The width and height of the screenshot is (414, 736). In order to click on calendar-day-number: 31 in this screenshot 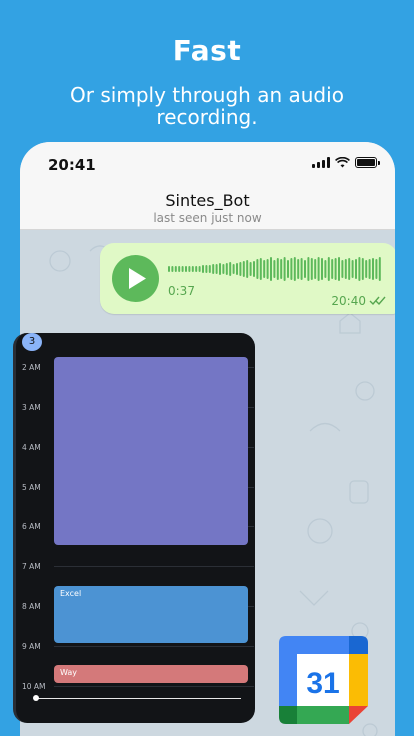, I will do `click(322, 683)`.